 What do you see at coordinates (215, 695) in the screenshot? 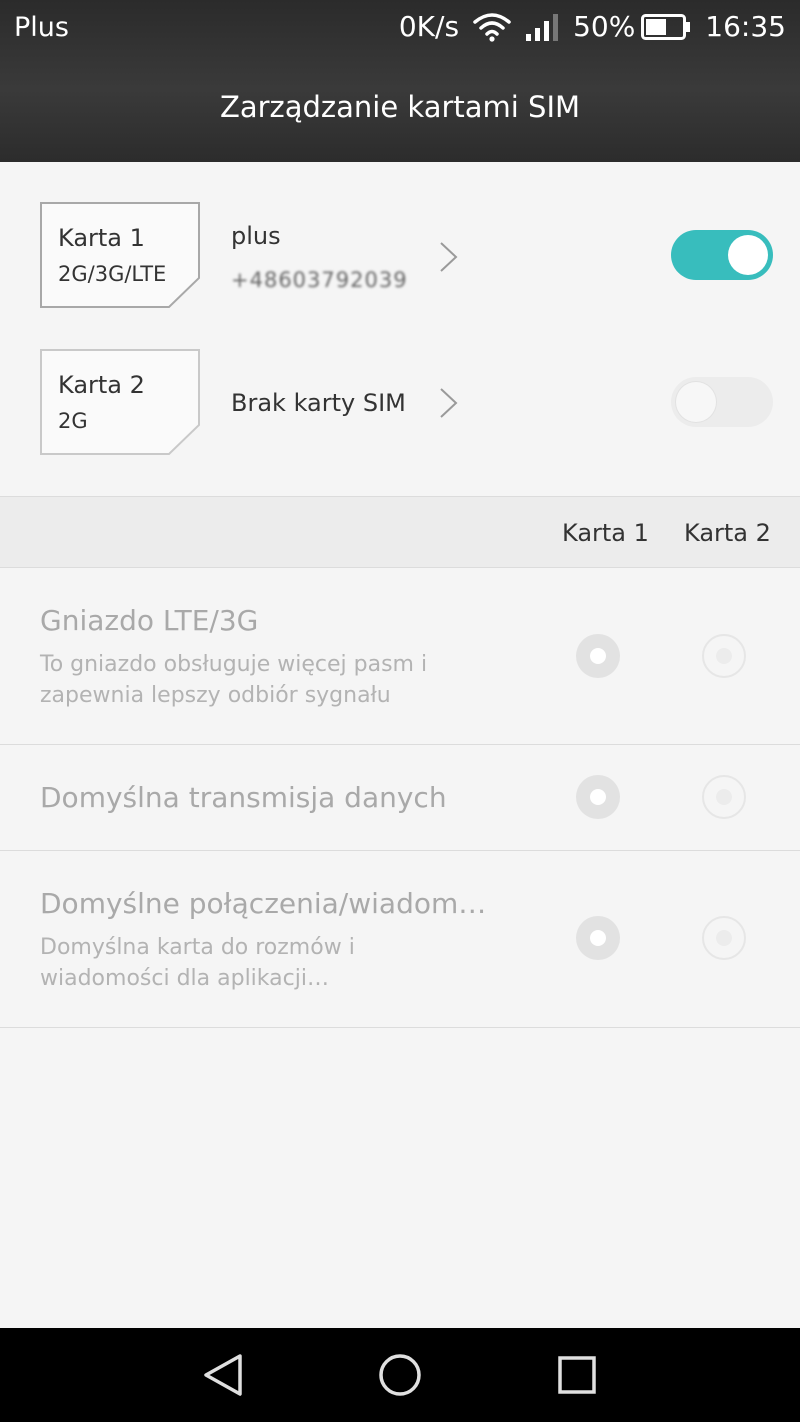
I see `setting-desc-line2: zapewnia lepszy odbiór sygnału` at bounding box center [215, 695].